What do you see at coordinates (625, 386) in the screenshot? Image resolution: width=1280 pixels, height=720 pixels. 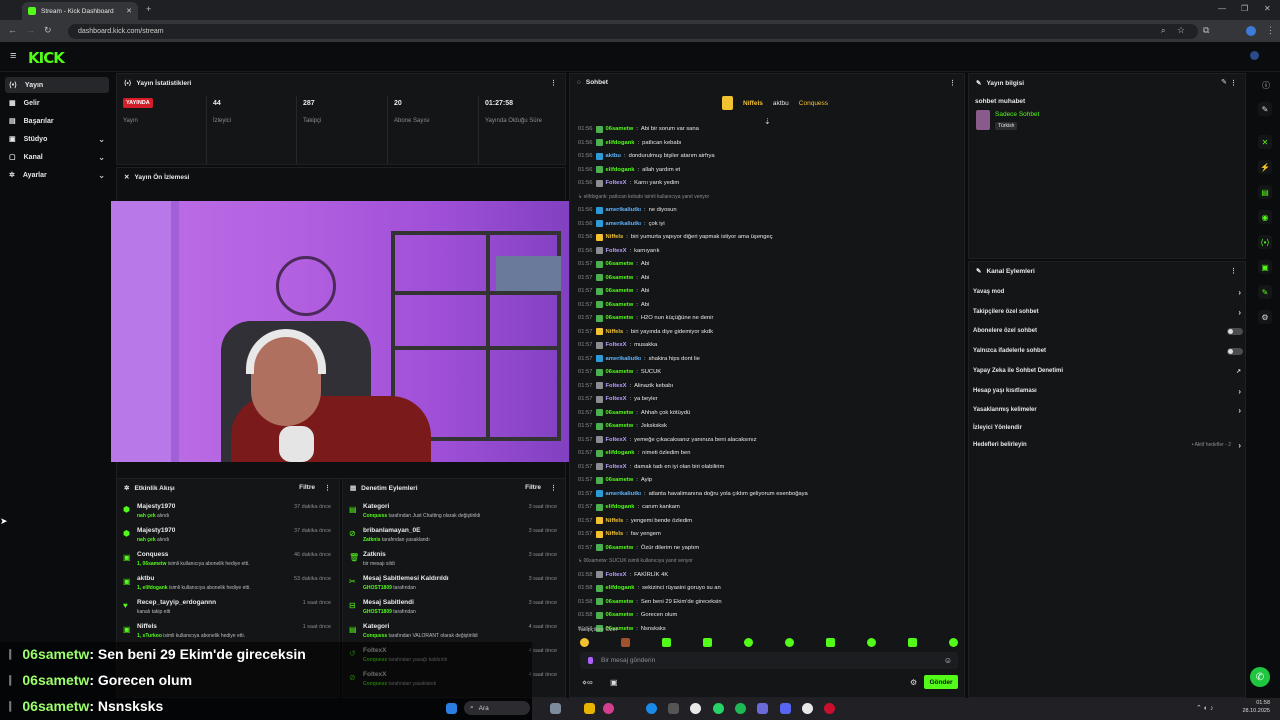 I see `chat-message: 01:57 FoltexX: Alinazik kebabı` at bounding box center [625, 386].